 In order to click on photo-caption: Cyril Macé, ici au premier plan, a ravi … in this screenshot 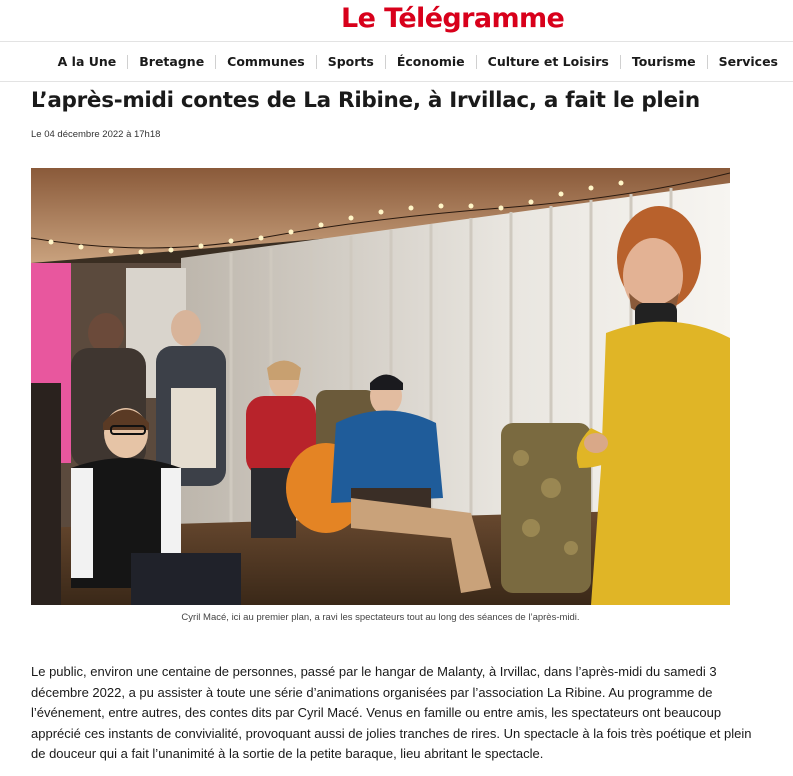, I will do `click(380, 617)`.